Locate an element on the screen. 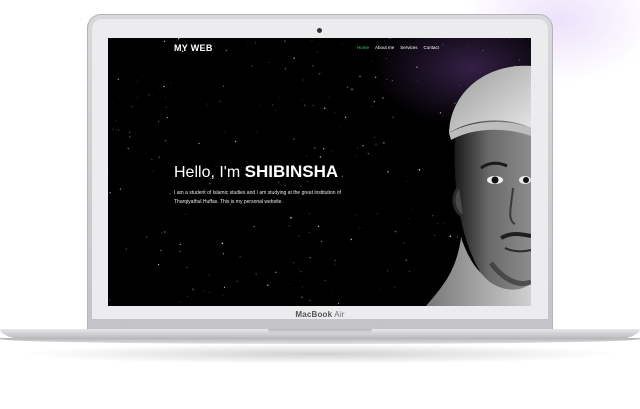 Image resolution: width=640 pixels, height=409 pixels. profile-portrait is located at coordinates (478, 185).